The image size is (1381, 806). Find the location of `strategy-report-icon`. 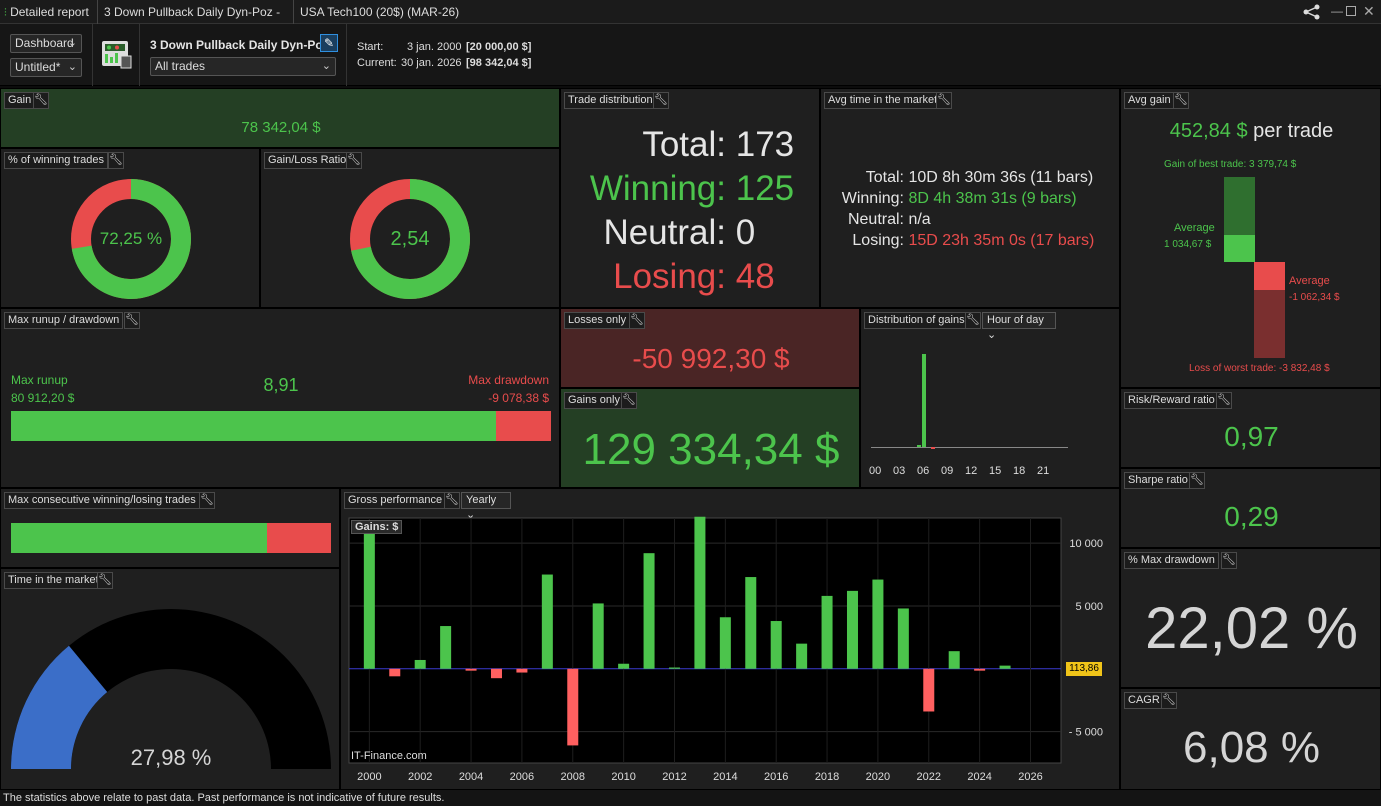

strategy-report-icon is located at coordinates (117, 54).